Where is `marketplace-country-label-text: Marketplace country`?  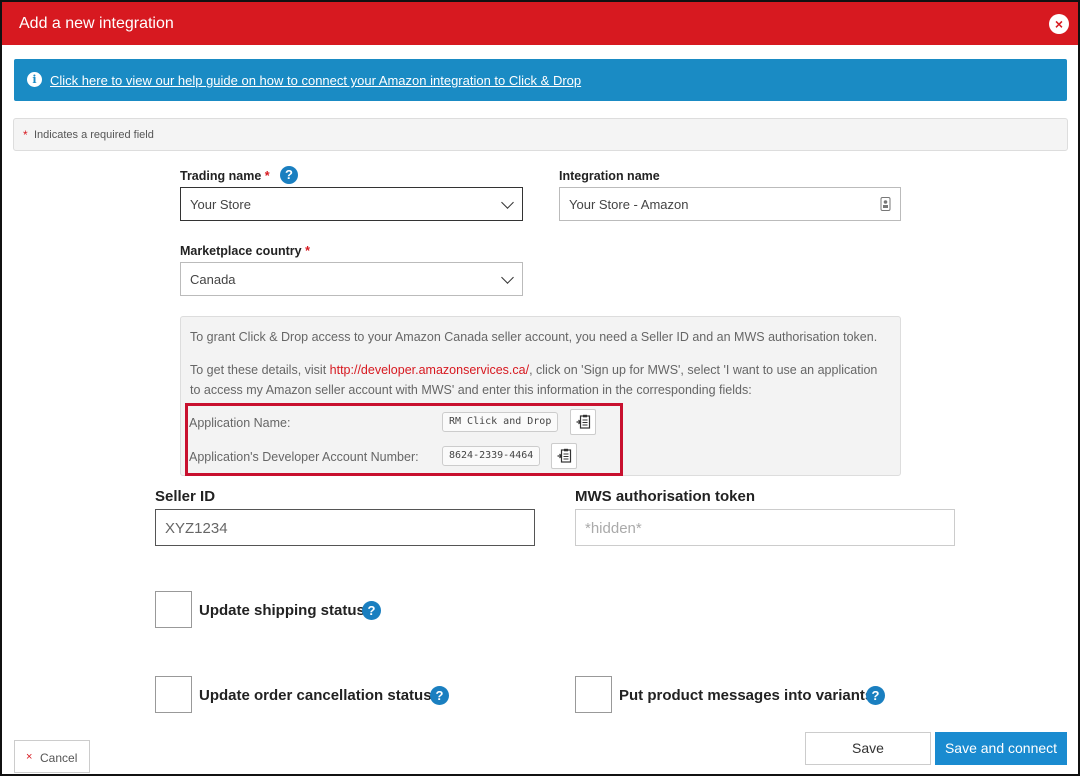
marketplace-country-label-text: Marketplace country is located at coordinates (241, 251).